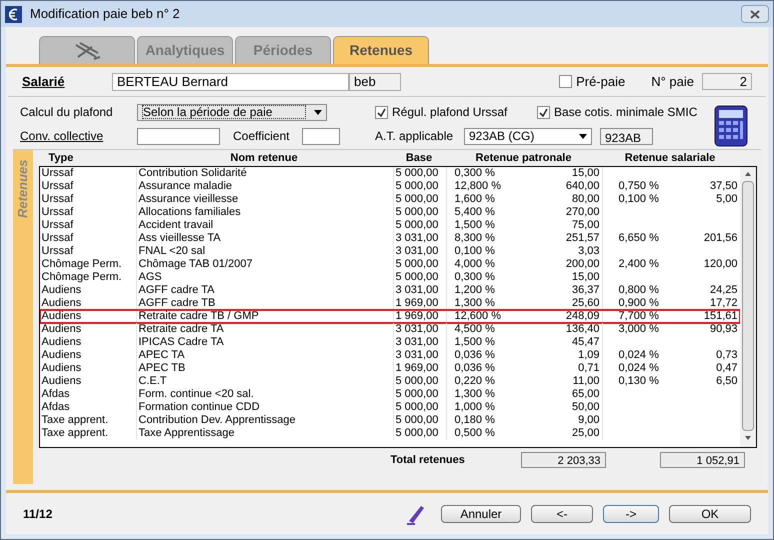  What do you see at coordinates (670, 158) in the screenshot?
I see `column-header: Retenue salariale` at bounding box center [670, 158].